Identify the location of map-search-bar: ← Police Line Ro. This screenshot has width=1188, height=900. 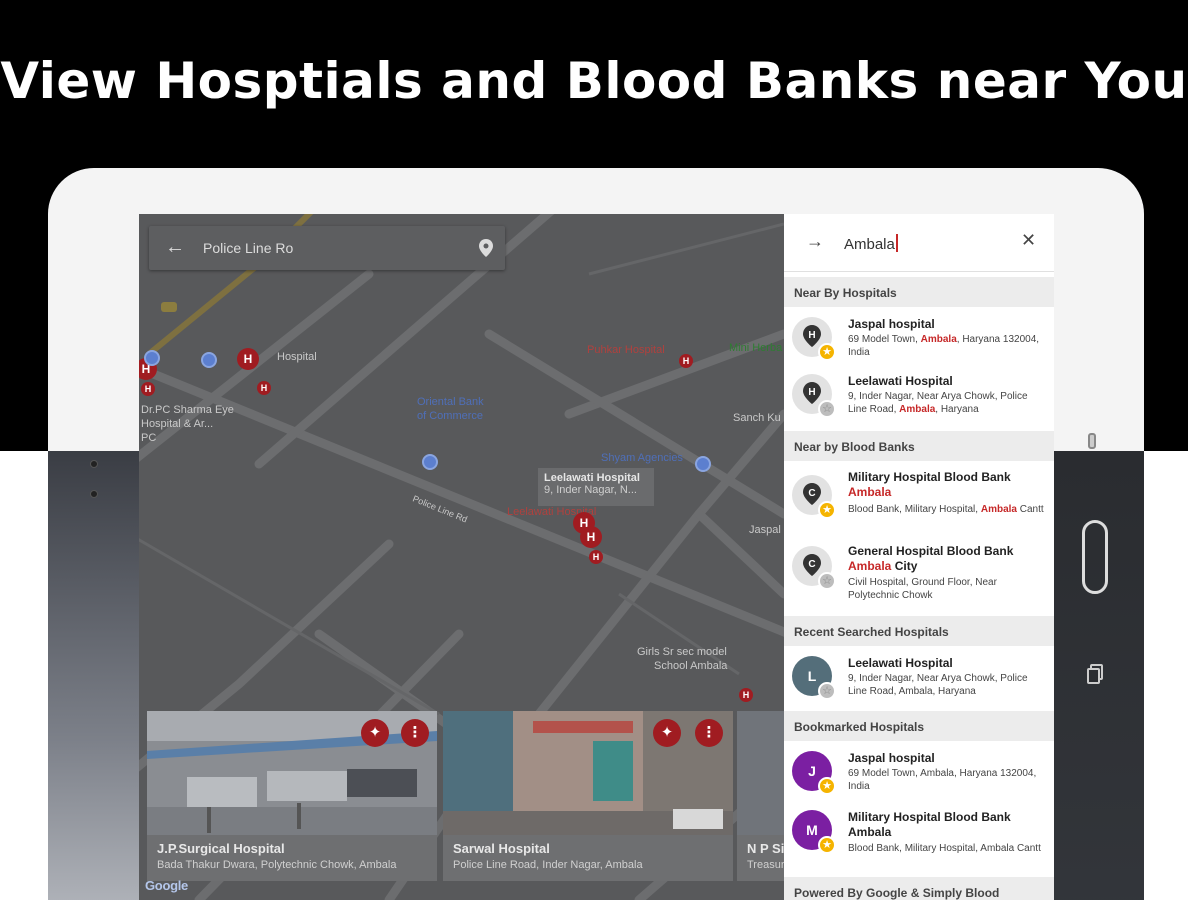
(327, 248).